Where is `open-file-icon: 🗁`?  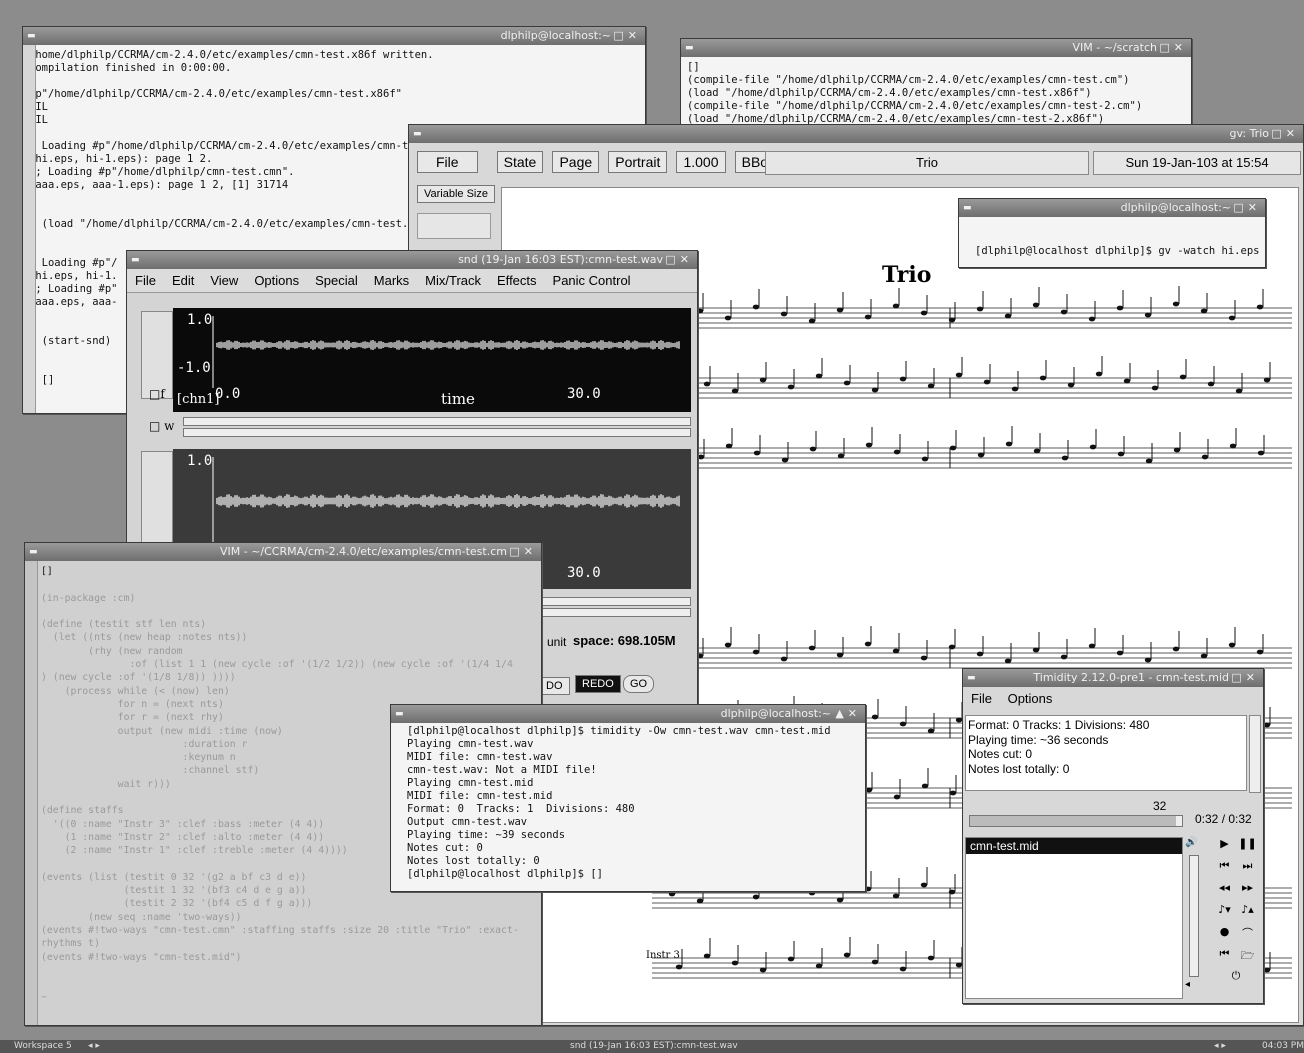
open-file-icon: 🗁 is located at coordinates (1247, 958).